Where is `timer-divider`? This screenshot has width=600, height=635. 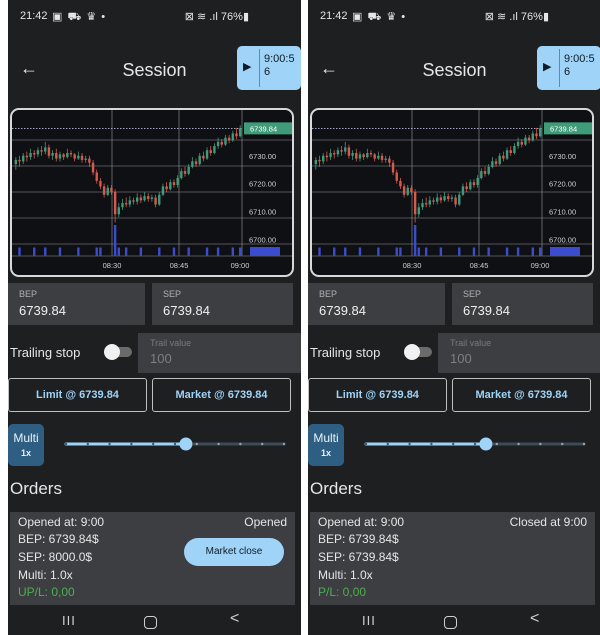 timer-divider is located at coordinates (559, 68).